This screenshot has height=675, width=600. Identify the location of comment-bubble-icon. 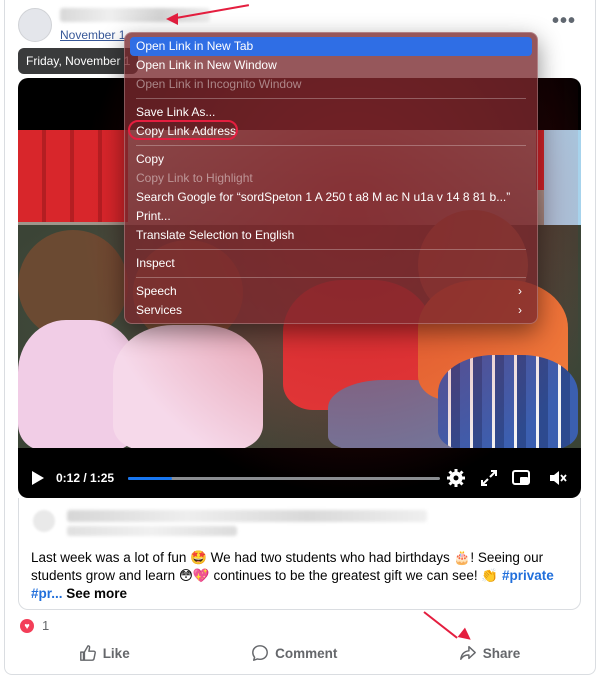
(260, 653).